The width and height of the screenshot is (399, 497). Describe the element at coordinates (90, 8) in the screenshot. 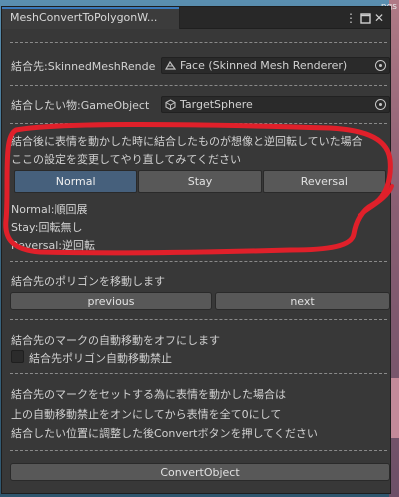

I see `tab-accent` at that location.